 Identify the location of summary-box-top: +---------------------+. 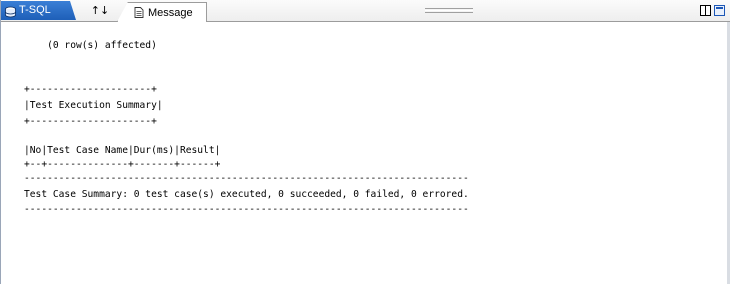
(90, 89).